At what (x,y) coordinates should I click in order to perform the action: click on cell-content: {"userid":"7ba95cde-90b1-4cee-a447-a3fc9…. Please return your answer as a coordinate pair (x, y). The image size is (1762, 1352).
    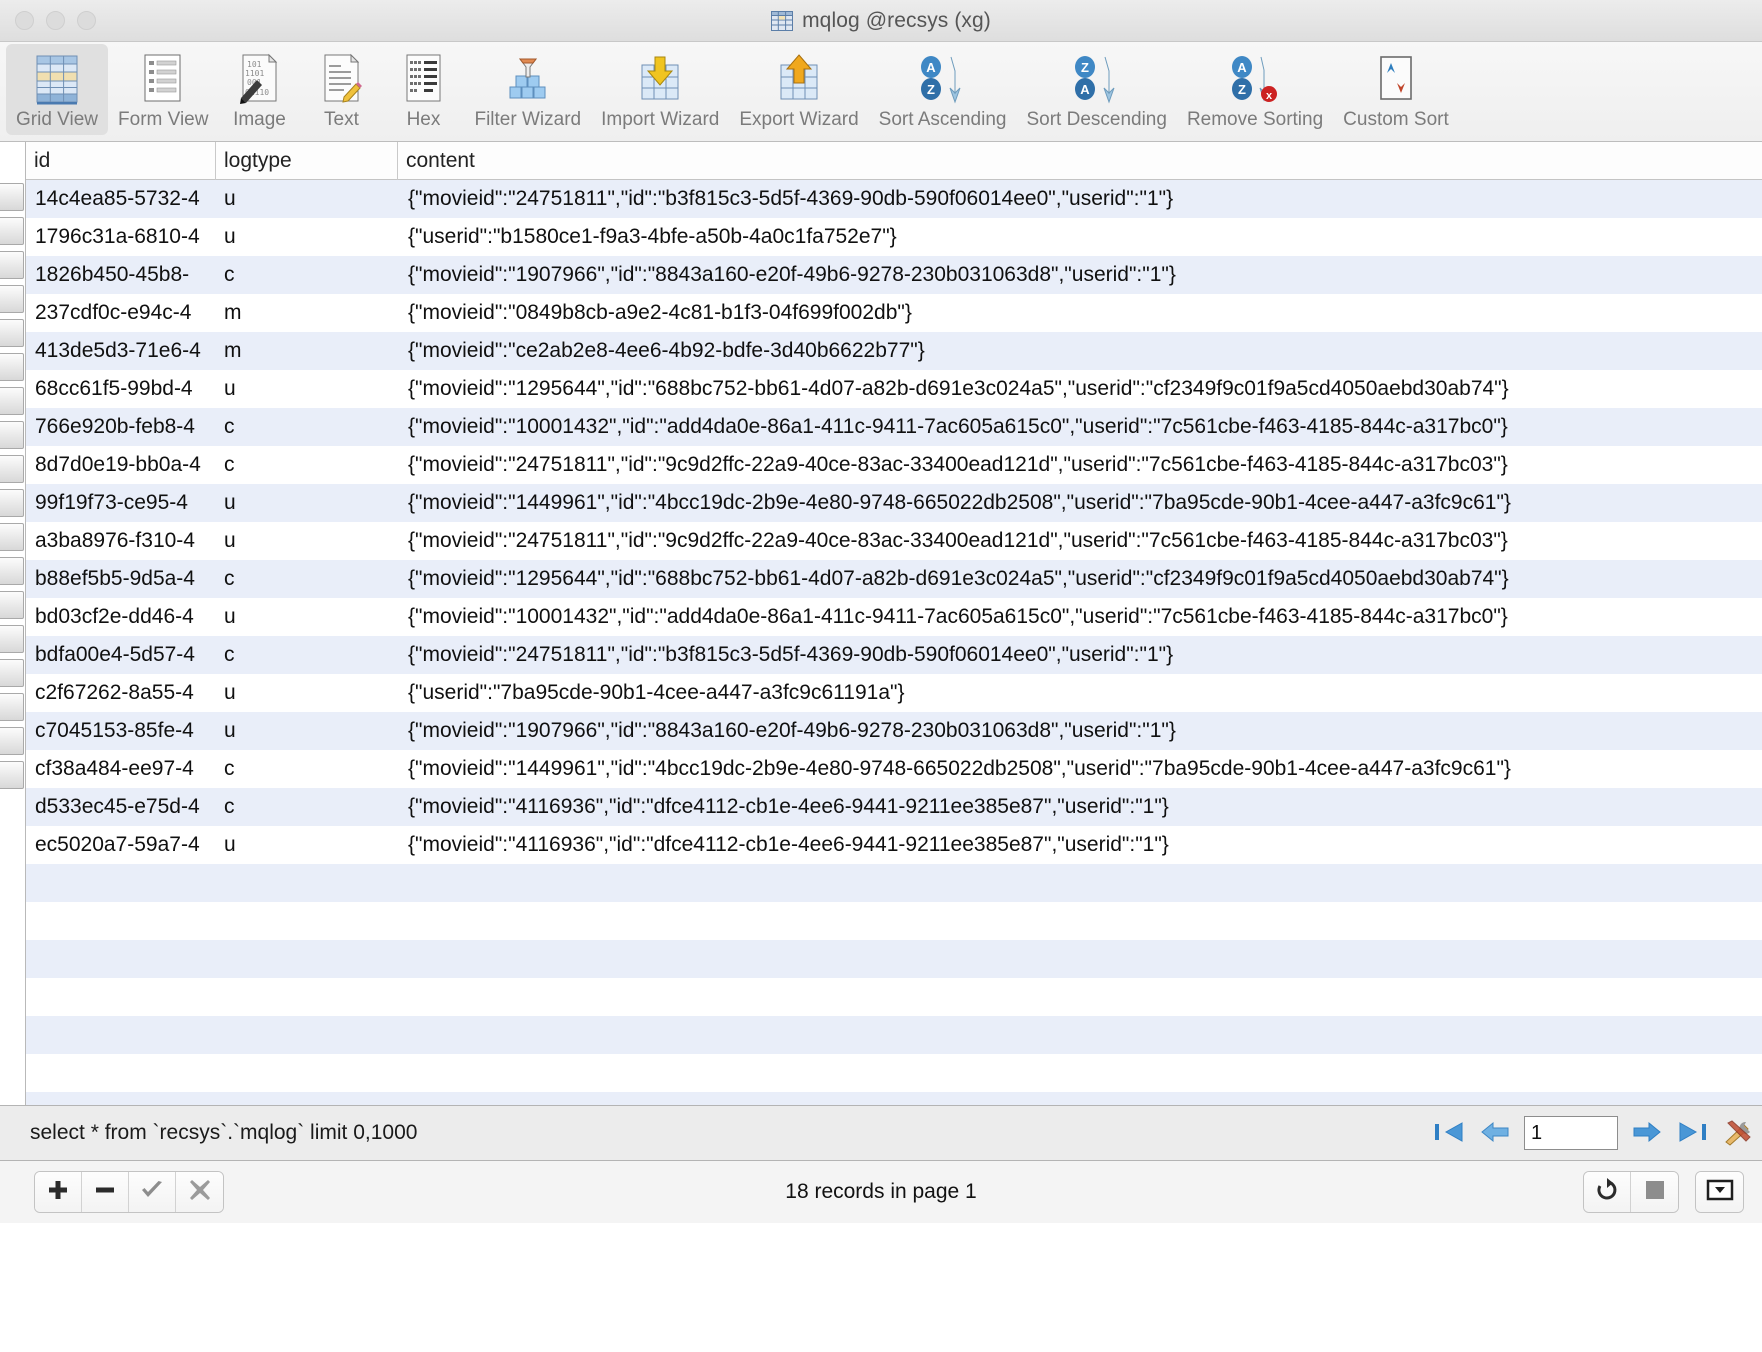
    Looking at the image, I should click on (1080, 693).